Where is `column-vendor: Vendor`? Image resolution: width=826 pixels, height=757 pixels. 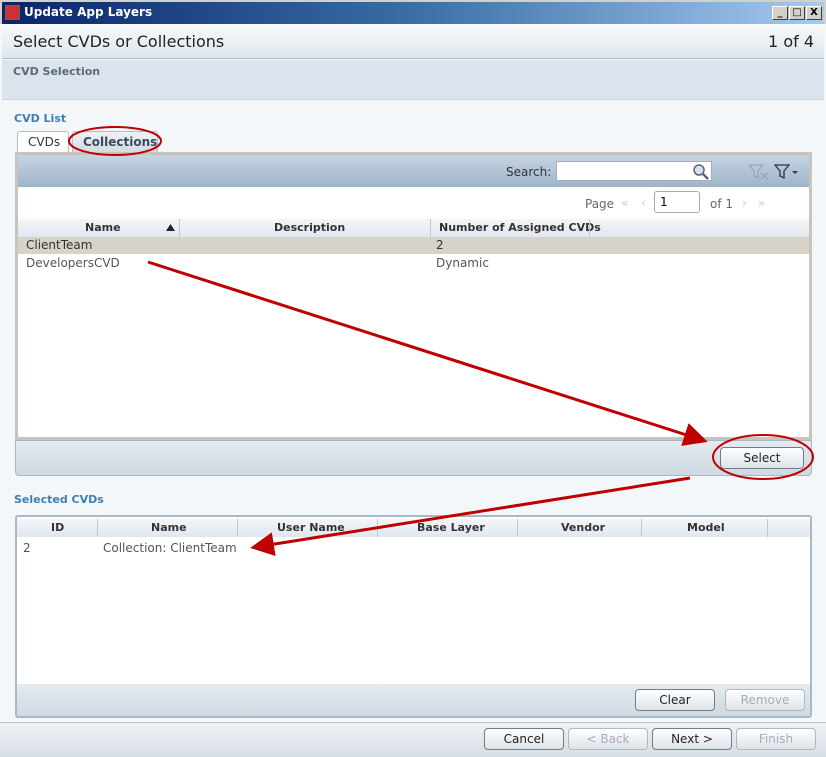 column-vendor: Vendor is located at coordinates (583, 527).